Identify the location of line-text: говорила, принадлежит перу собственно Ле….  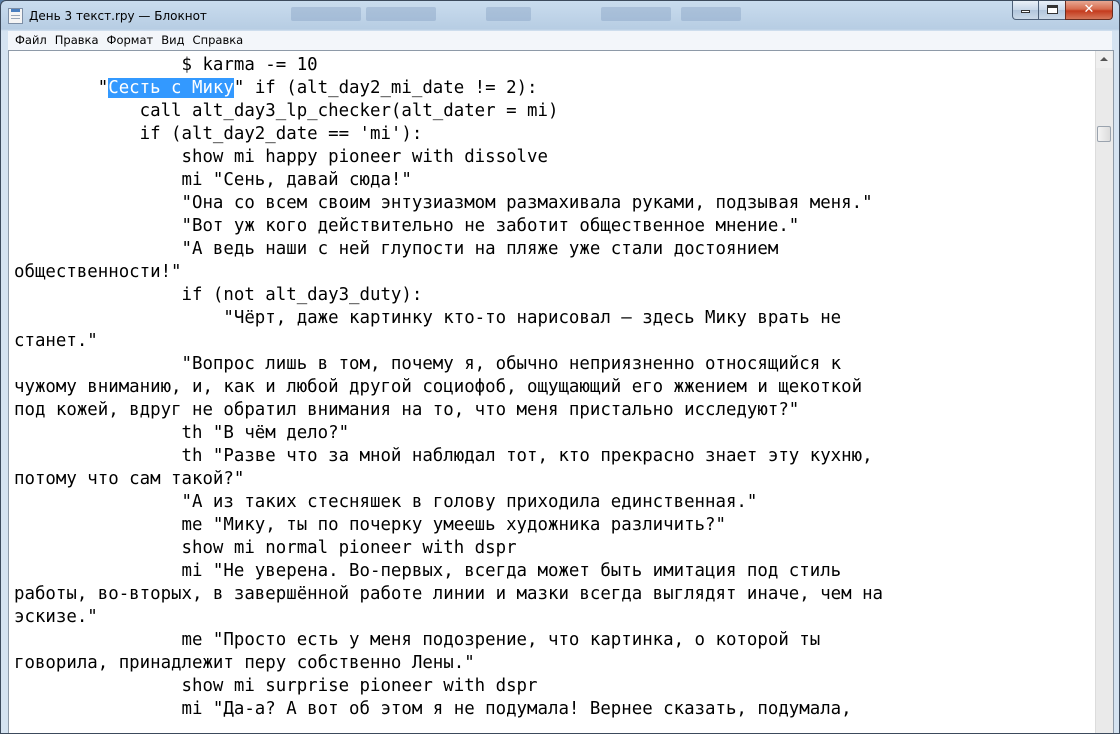
(244, 663).